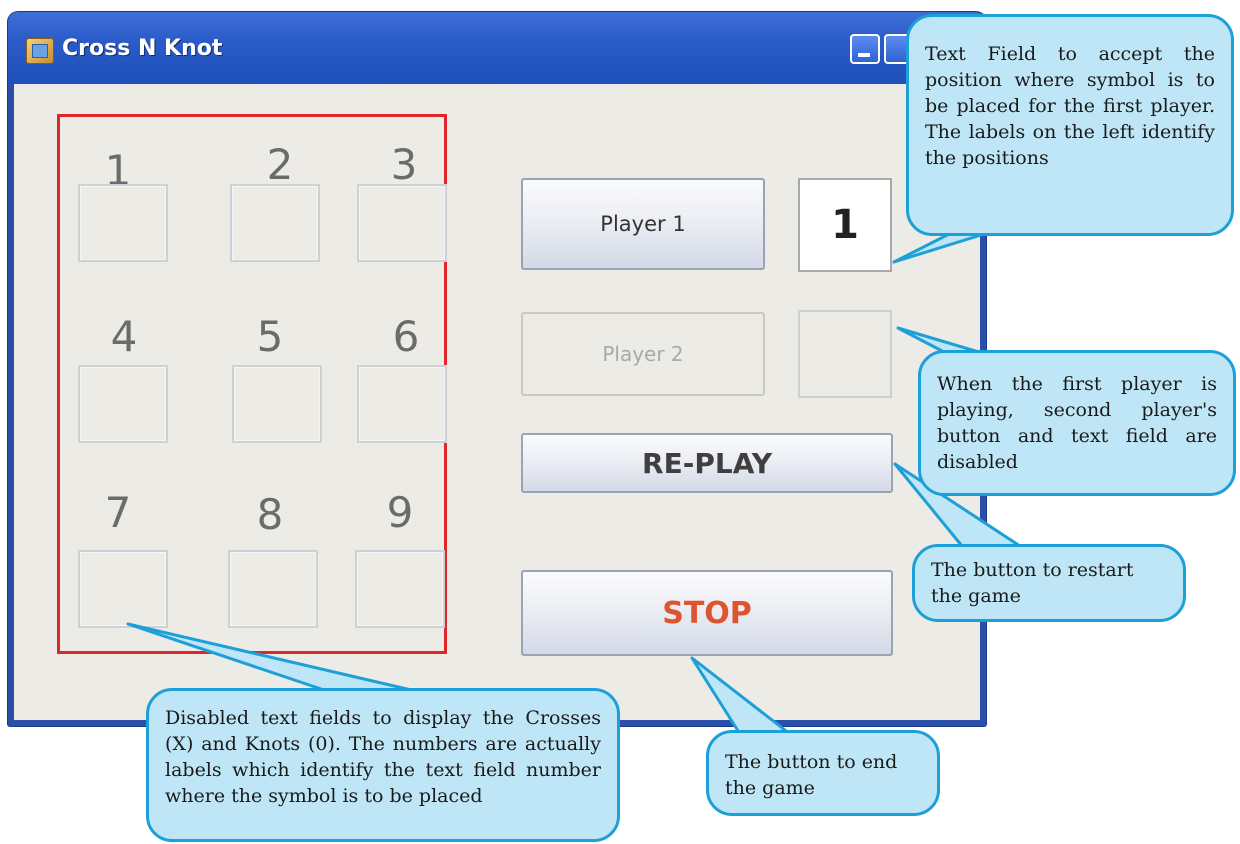 This screenshot has height=844, width=1240. Describe the element at coordinates (274, 658) in the screenshot. I see `board-callout-pointer` at that location.